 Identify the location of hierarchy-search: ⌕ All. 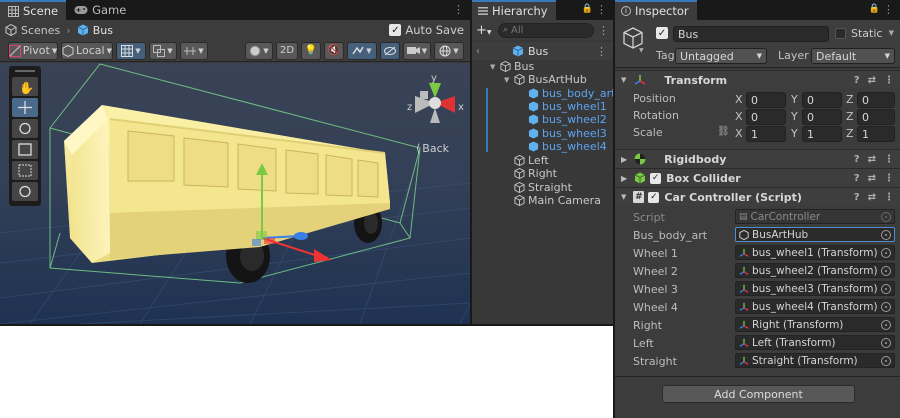
(546, 30).